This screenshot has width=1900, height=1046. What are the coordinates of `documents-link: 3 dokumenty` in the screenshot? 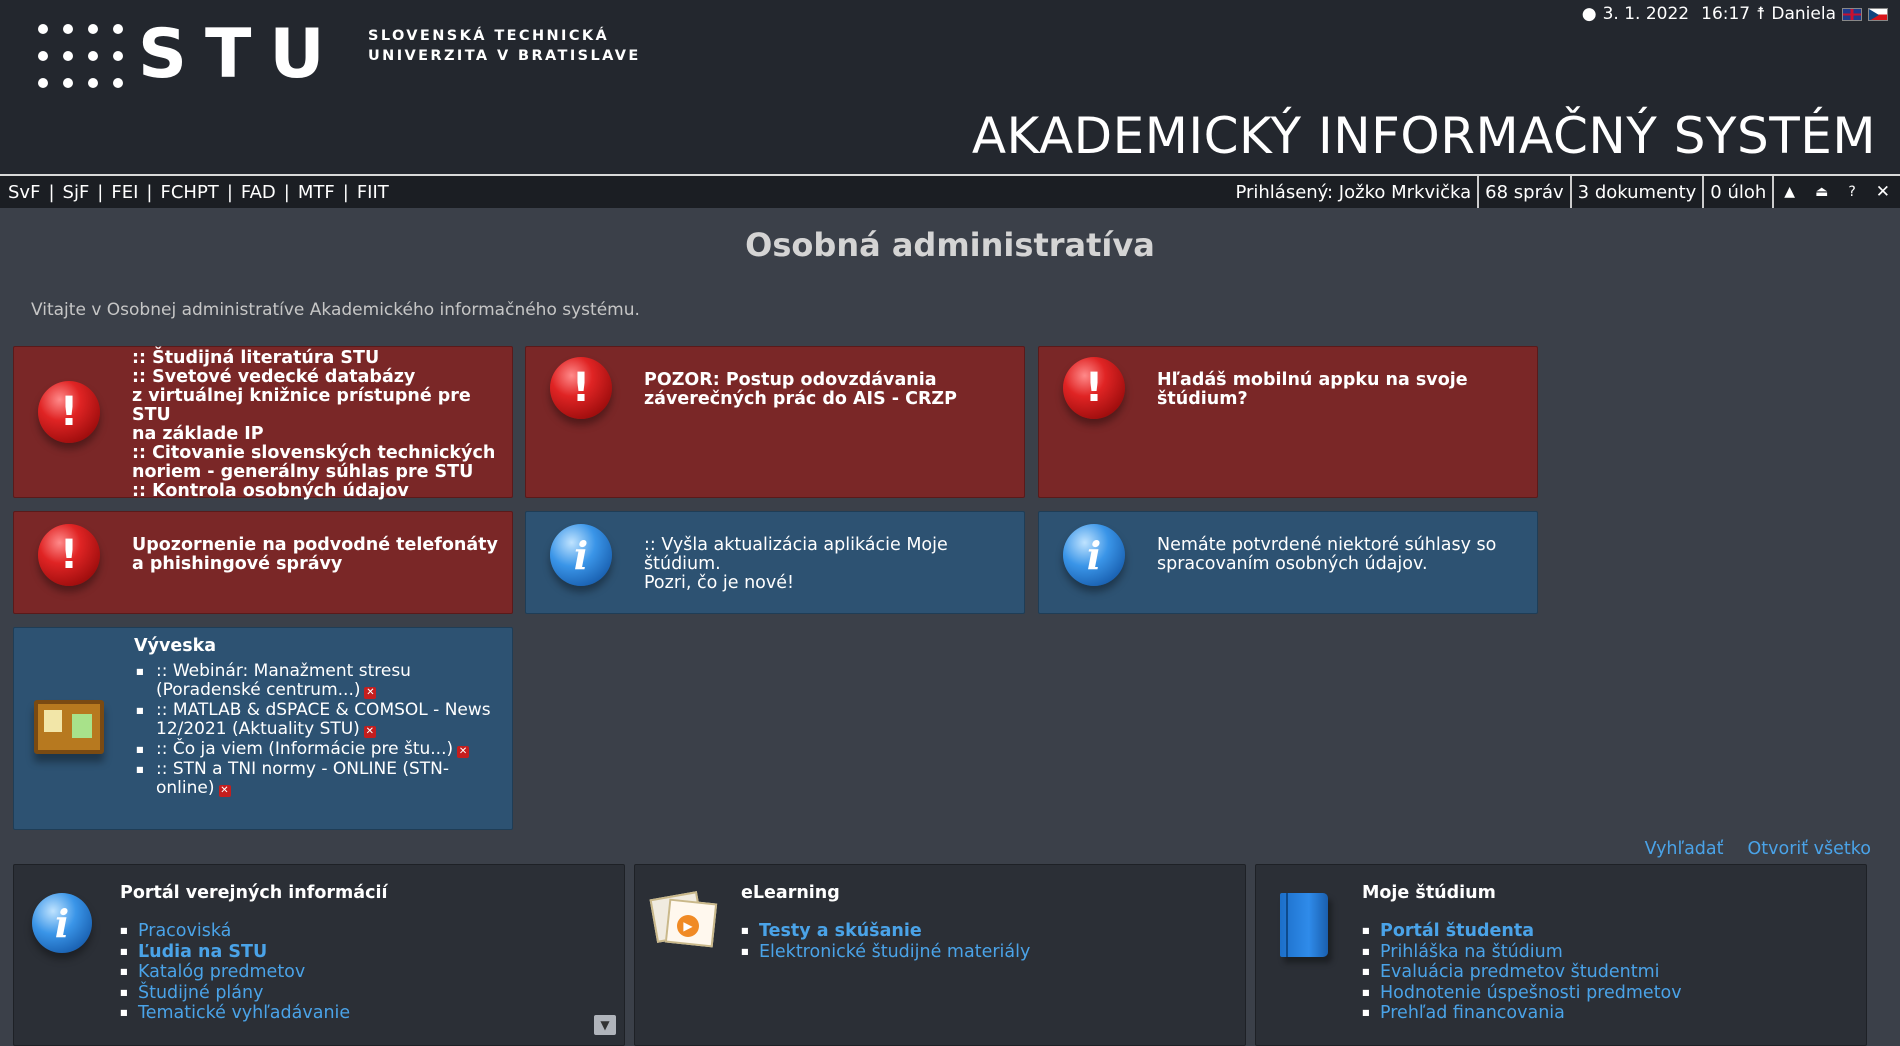 It's located at (1636, 192).